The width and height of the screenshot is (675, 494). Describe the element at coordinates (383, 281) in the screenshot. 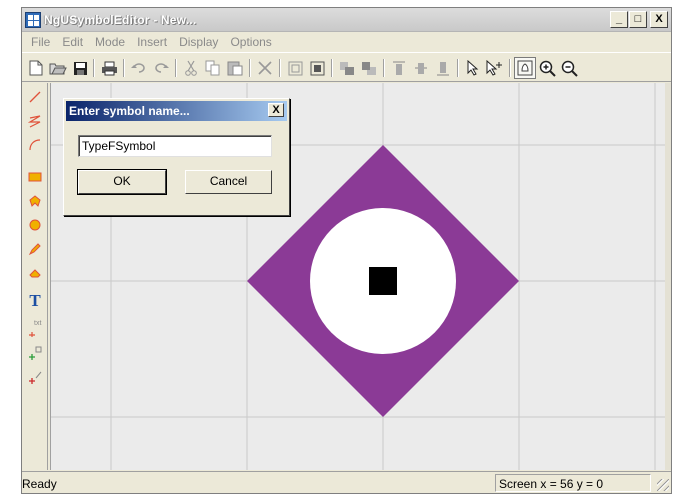

I see `center-square` at that location.